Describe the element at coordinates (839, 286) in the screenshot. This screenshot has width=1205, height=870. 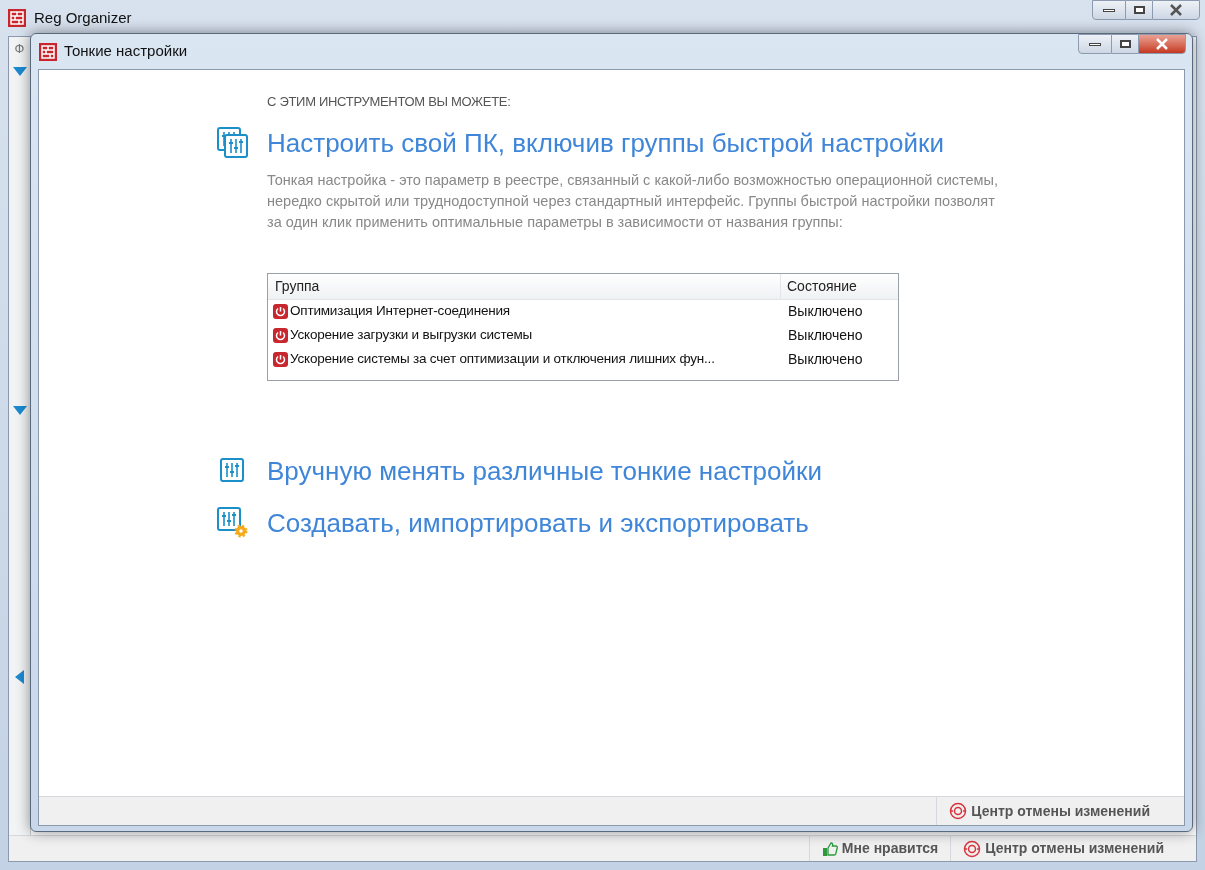
I see `column-header: Состояние` at that location.